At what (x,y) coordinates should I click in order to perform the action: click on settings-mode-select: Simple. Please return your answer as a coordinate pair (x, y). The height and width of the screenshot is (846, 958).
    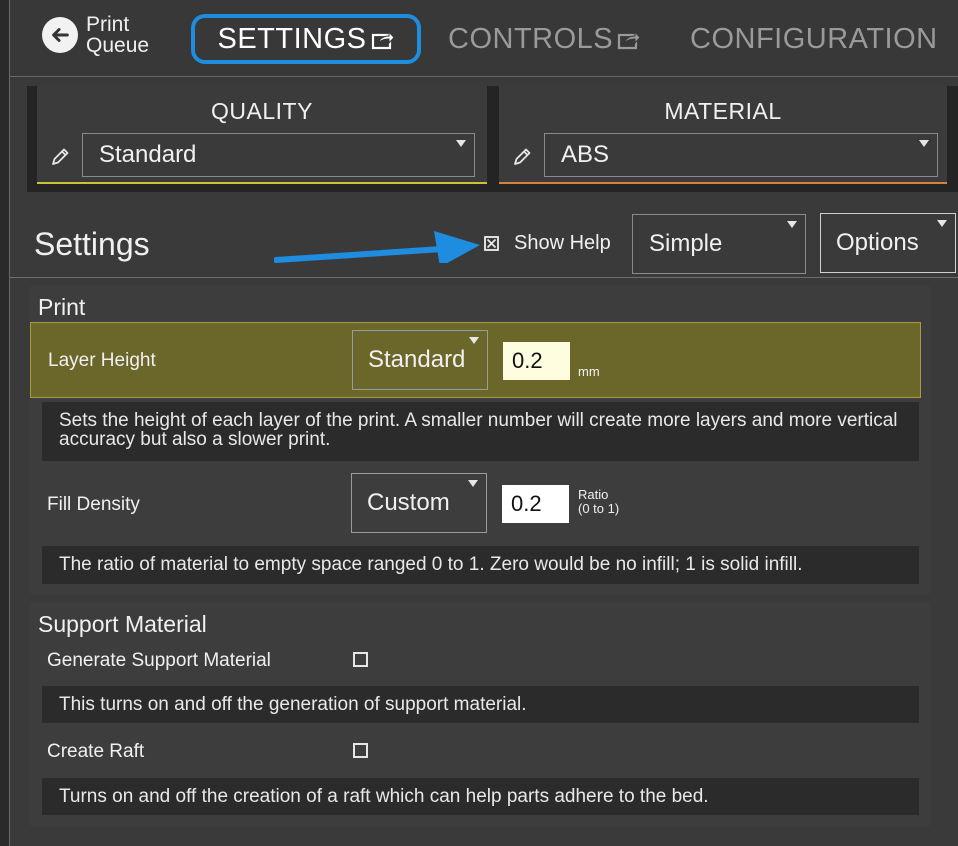
    Looking at the image, I should click on (719, 244).